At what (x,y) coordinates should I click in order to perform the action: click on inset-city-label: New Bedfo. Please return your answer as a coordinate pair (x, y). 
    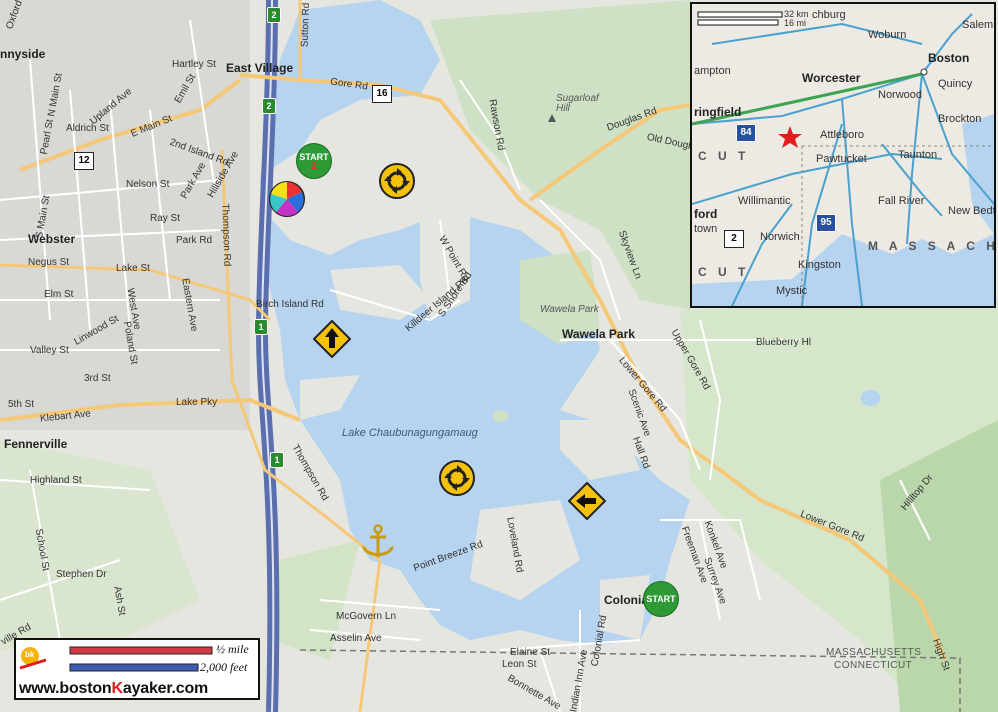
    Looking at the image, I should click on (972, 211).